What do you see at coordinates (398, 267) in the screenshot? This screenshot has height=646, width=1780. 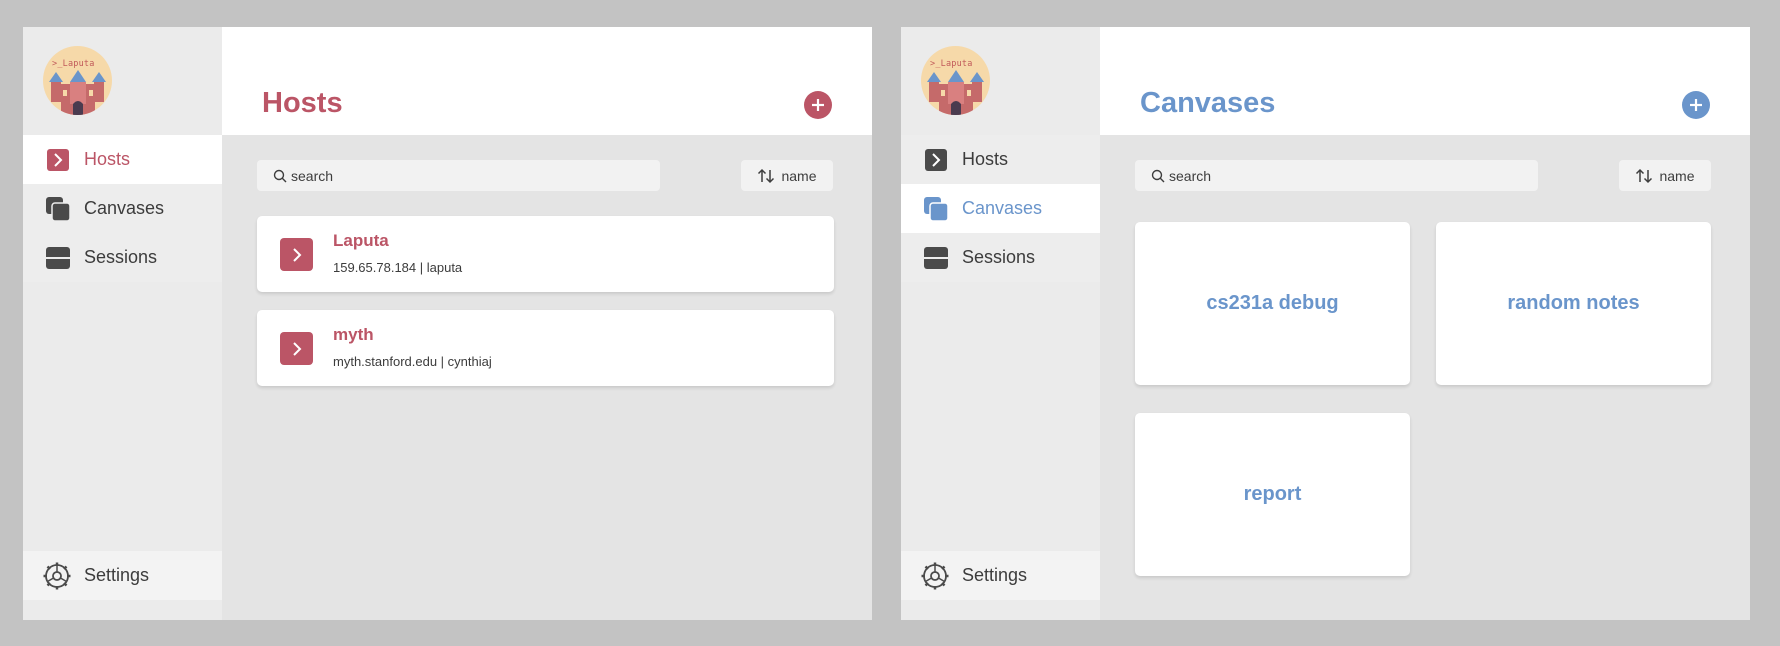 I see `host-detail: 159.65.78.184 | laputa` at bounding box center [398, 267].